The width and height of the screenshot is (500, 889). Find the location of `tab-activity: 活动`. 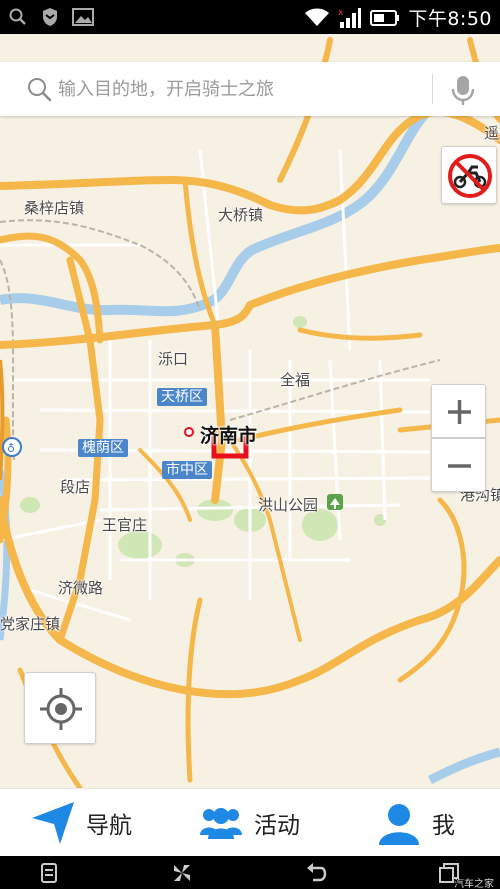

tab-activity: 活动 is located at coordinates (249, 823).